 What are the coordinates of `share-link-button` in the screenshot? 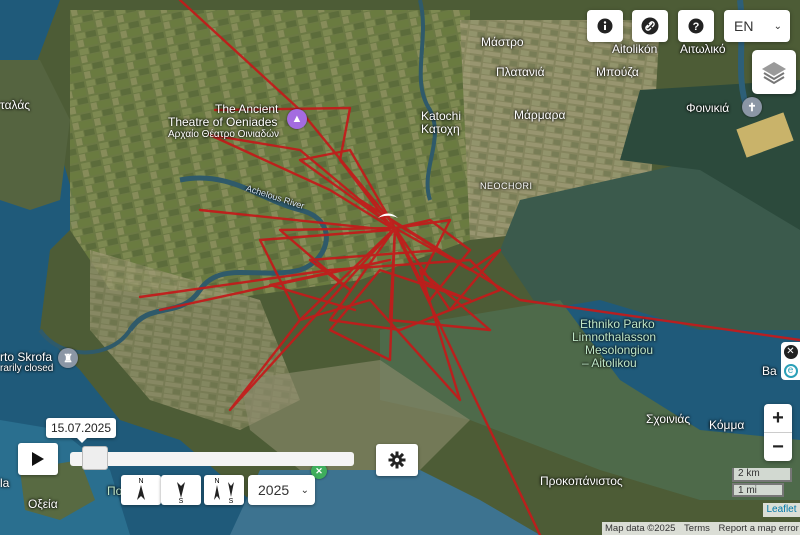 It's located at (650, 26).